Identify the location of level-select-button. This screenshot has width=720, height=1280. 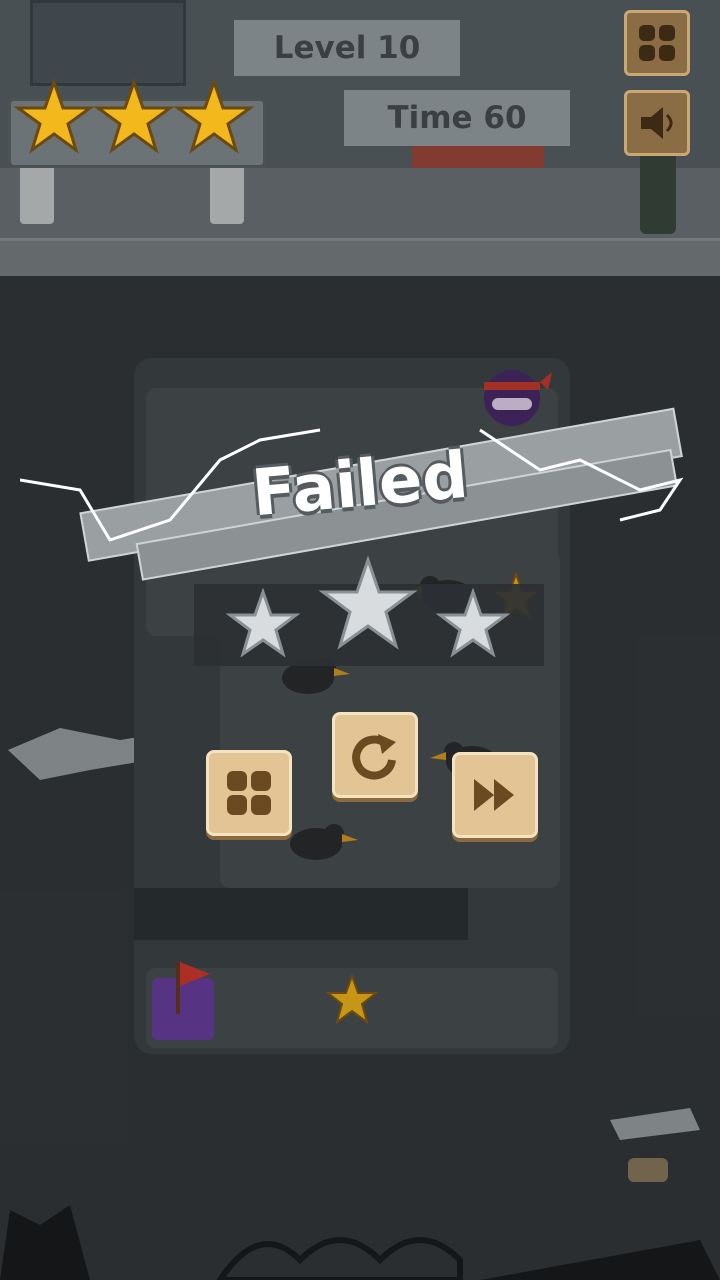
(249, 793).